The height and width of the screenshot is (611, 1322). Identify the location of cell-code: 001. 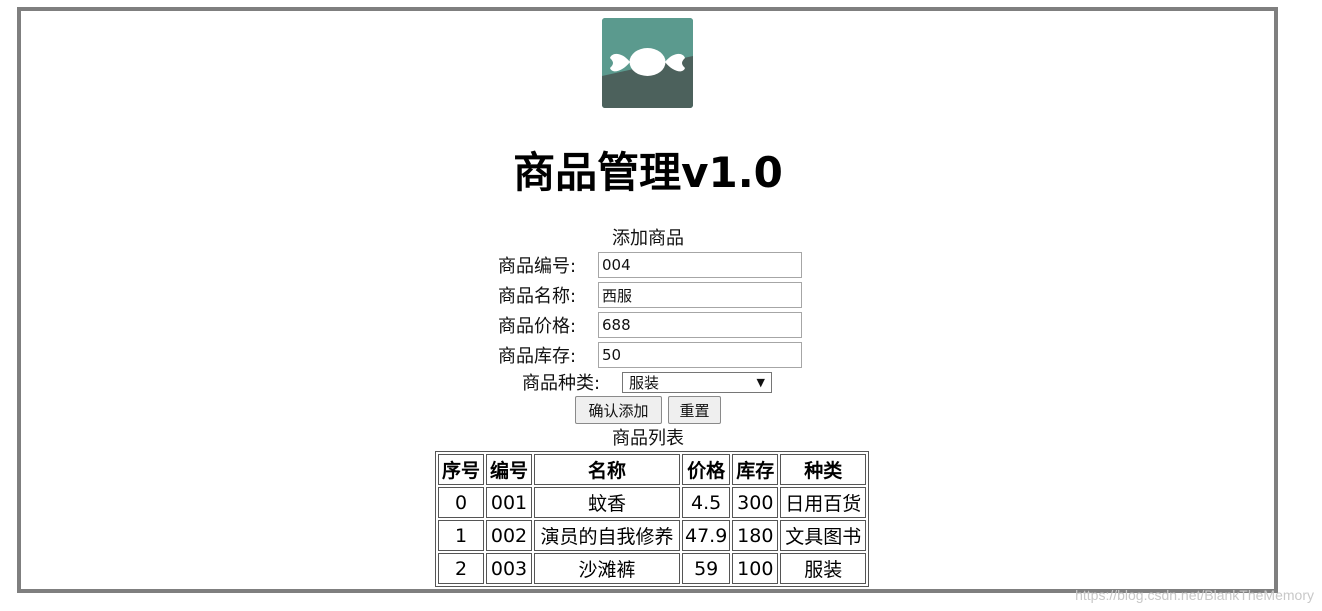
(509, 502).